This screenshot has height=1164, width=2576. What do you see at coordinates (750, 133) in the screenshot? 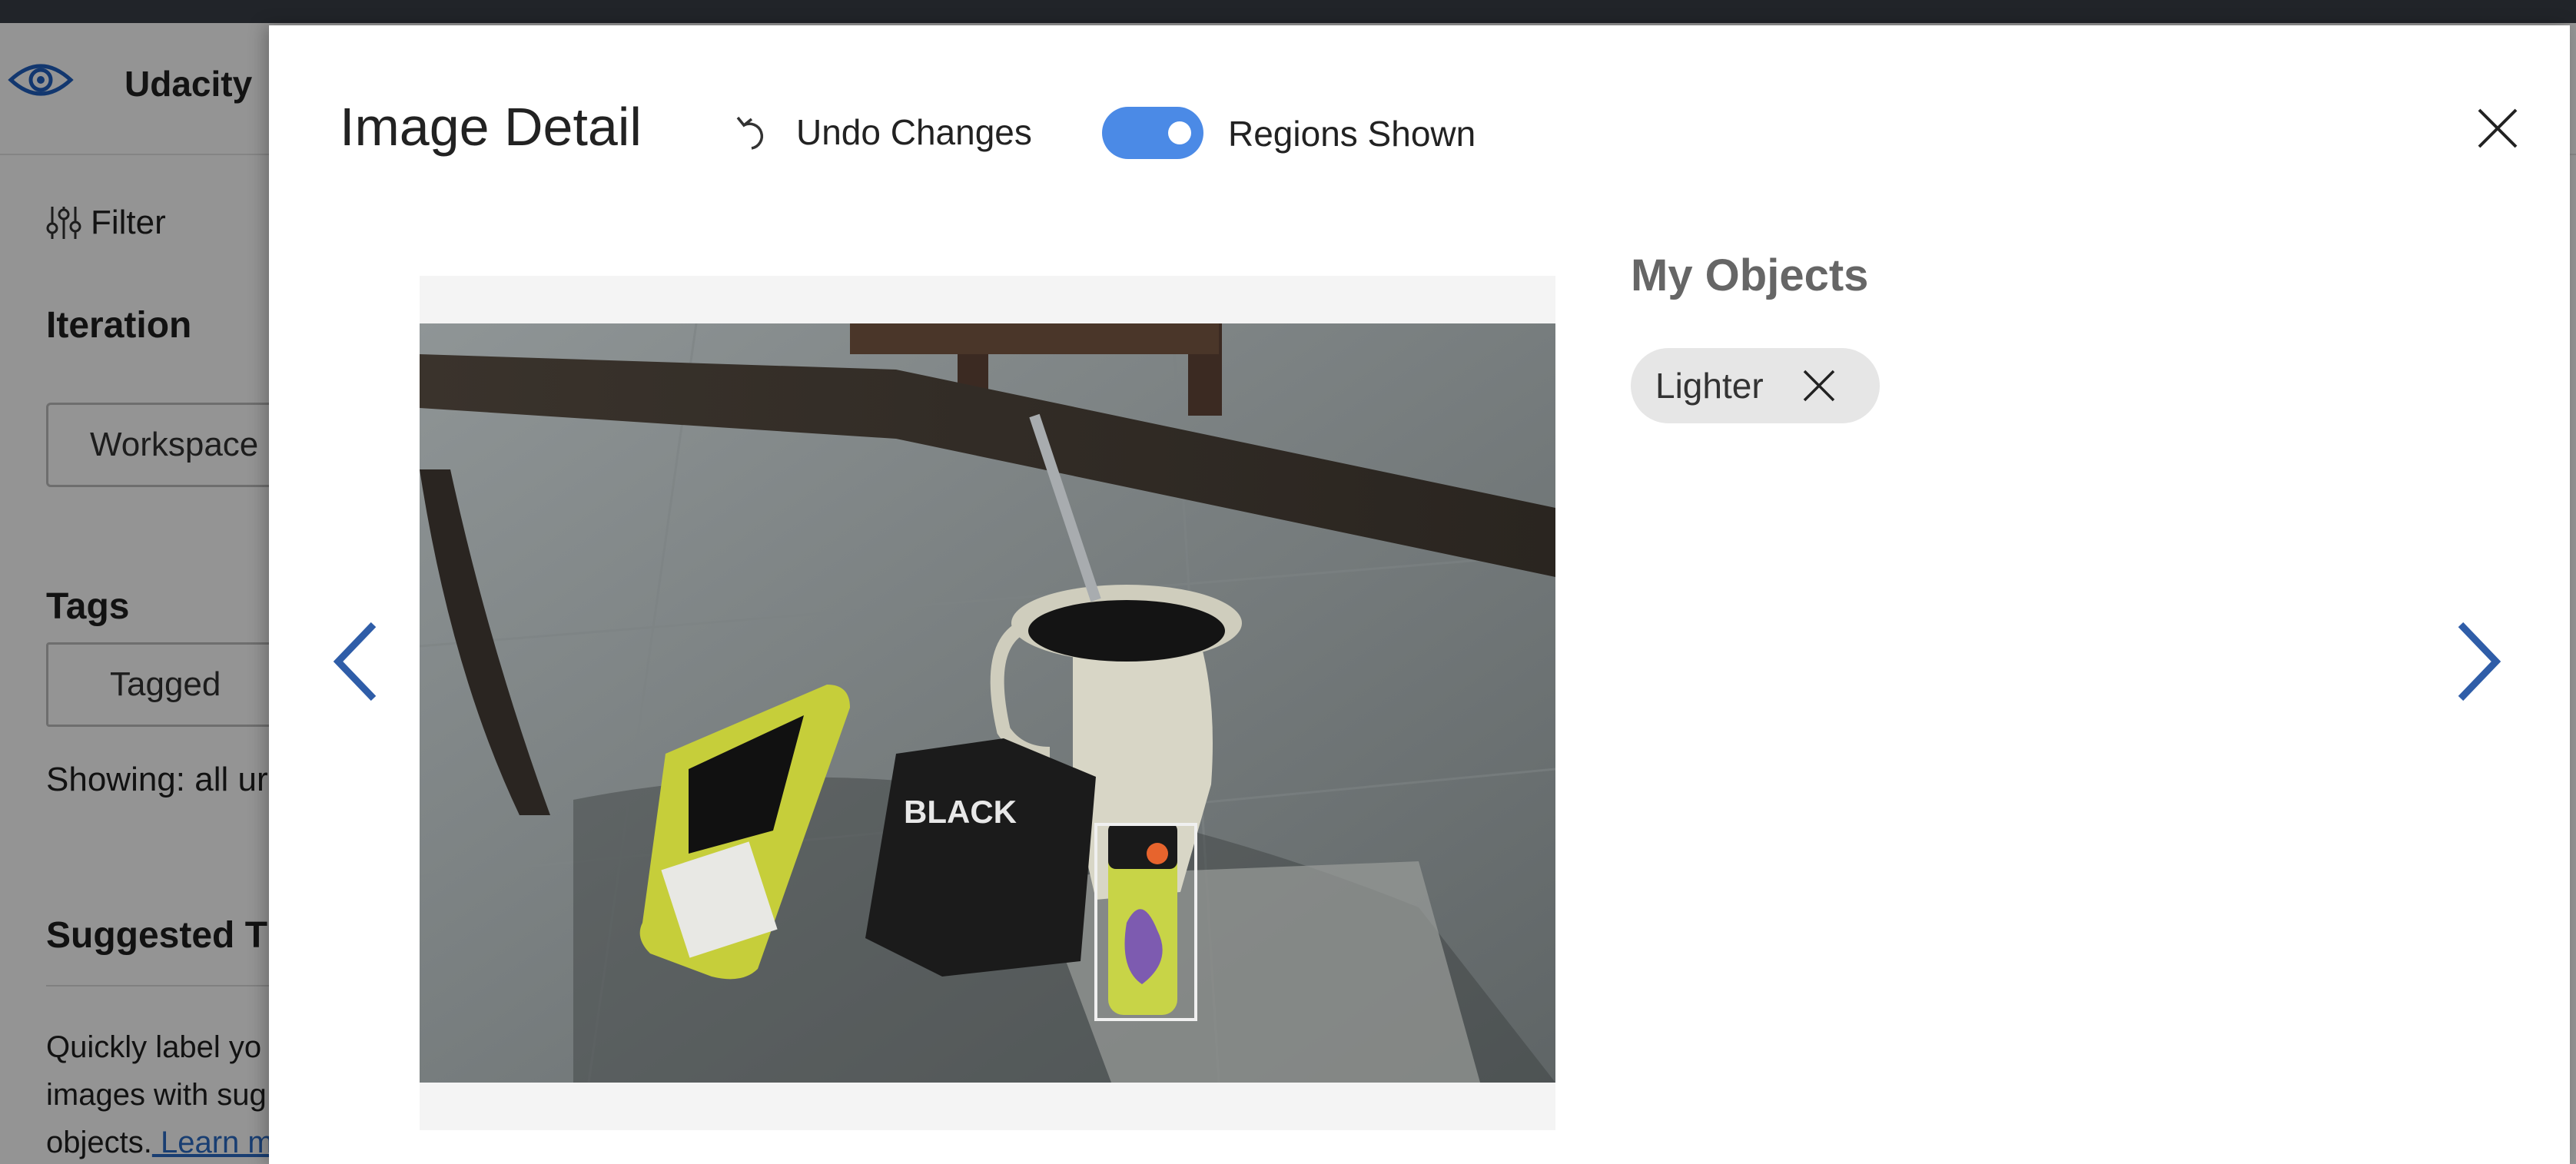
I see `undo-icon` at bounding box center [750, 133].